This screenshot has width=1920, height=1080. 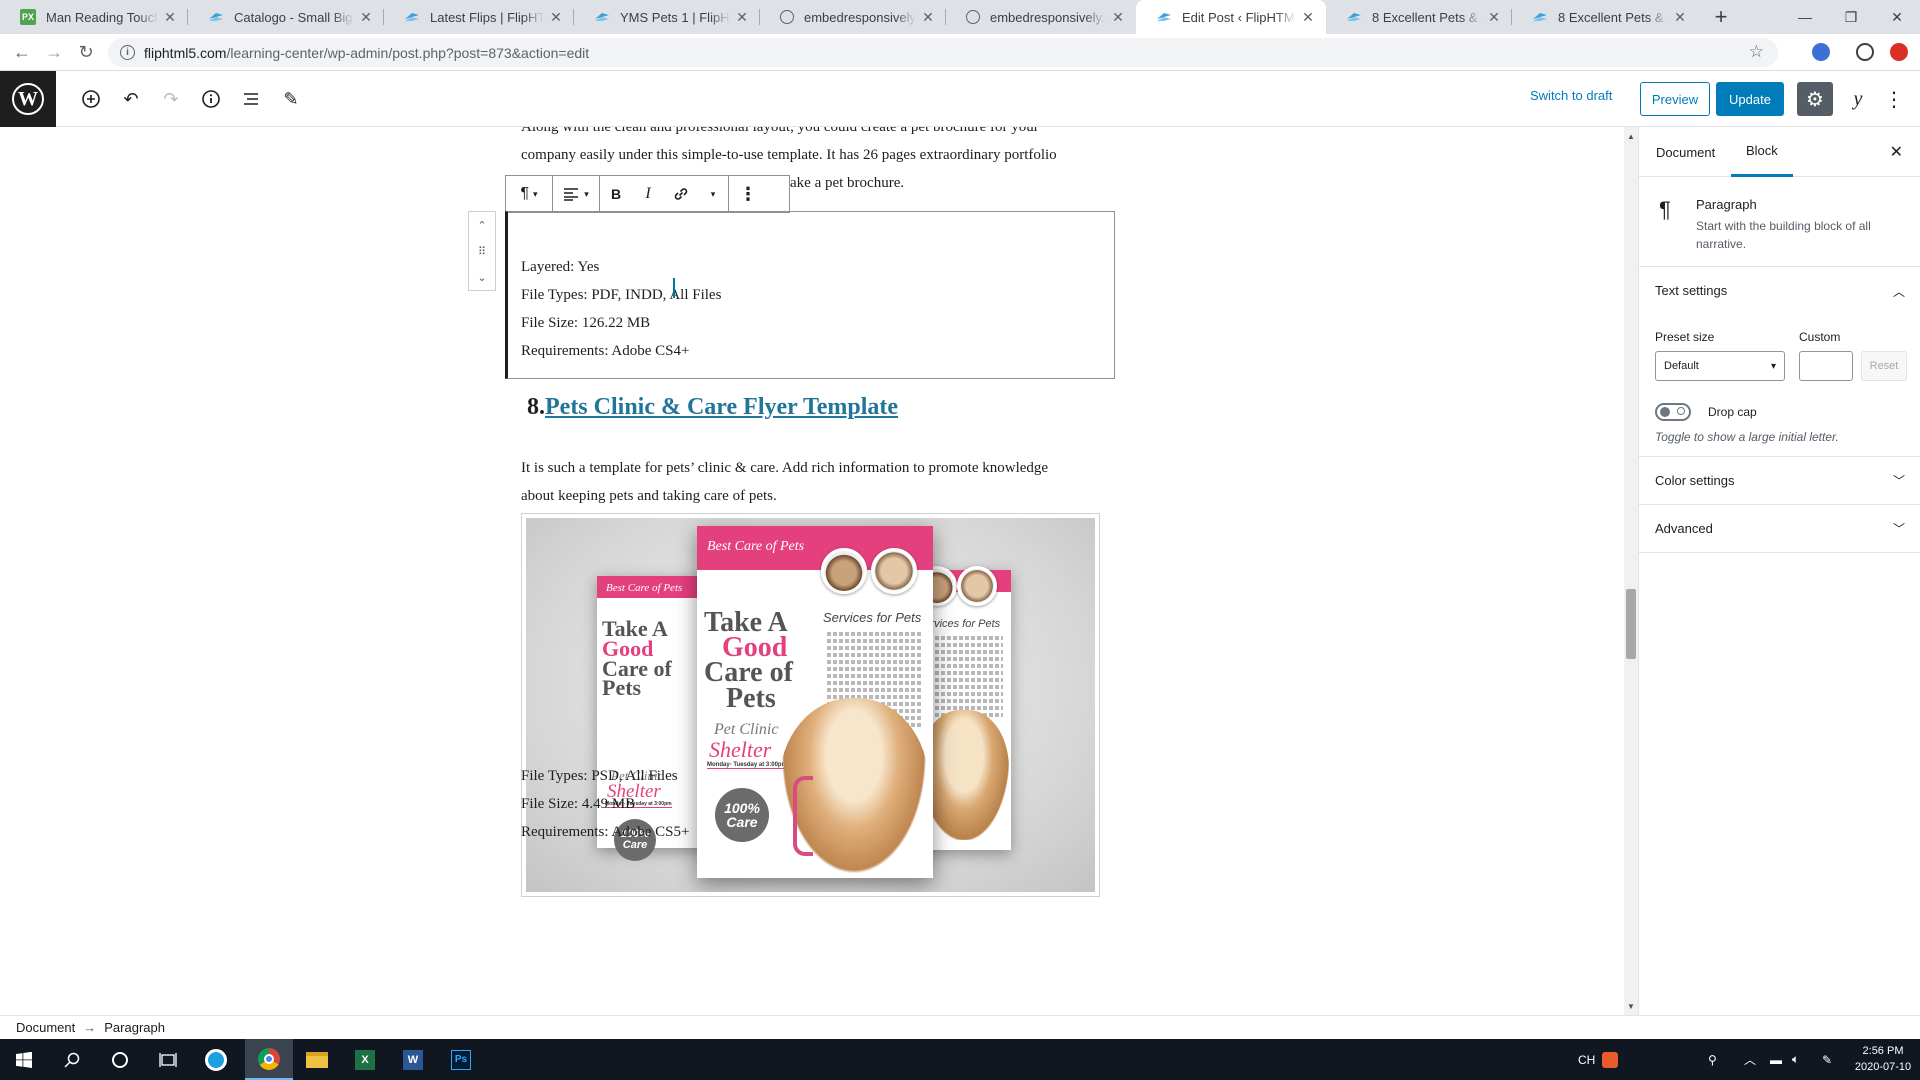 I want to click on breadcrumb-document: Document, so click(x=45, y=1027).